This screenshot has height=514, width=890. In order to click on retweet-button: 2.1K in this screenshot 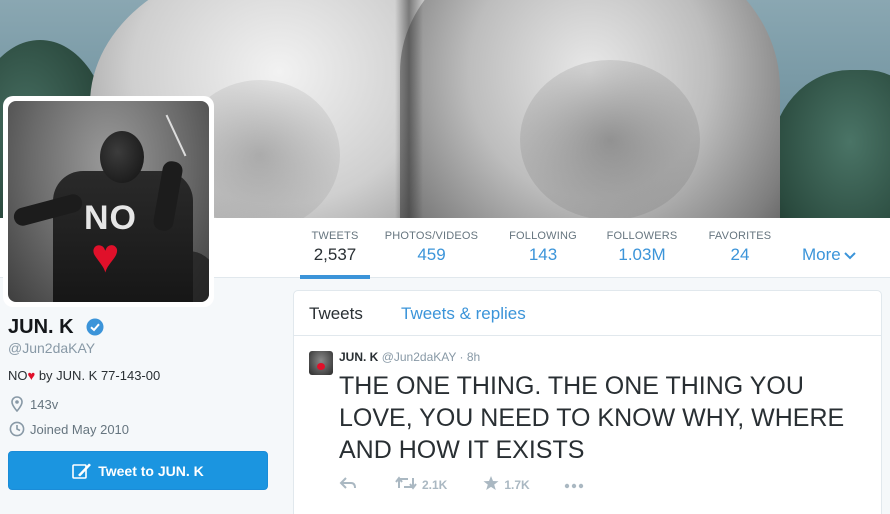, I will do `click(421, 484)`.